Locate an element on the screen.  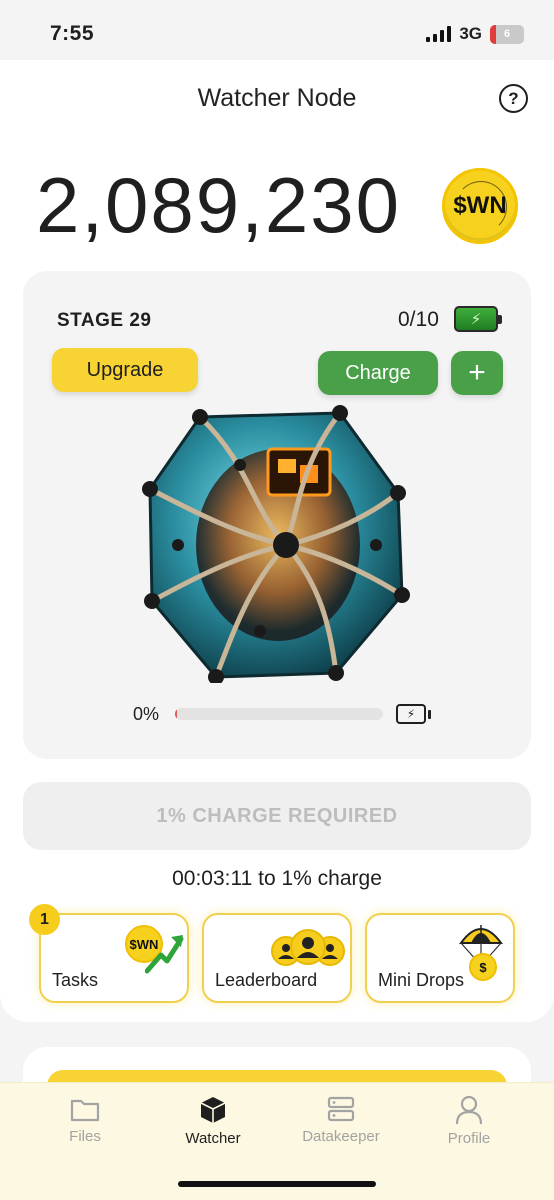
page-title: Watcher Node is located at coordinates (277, 98).